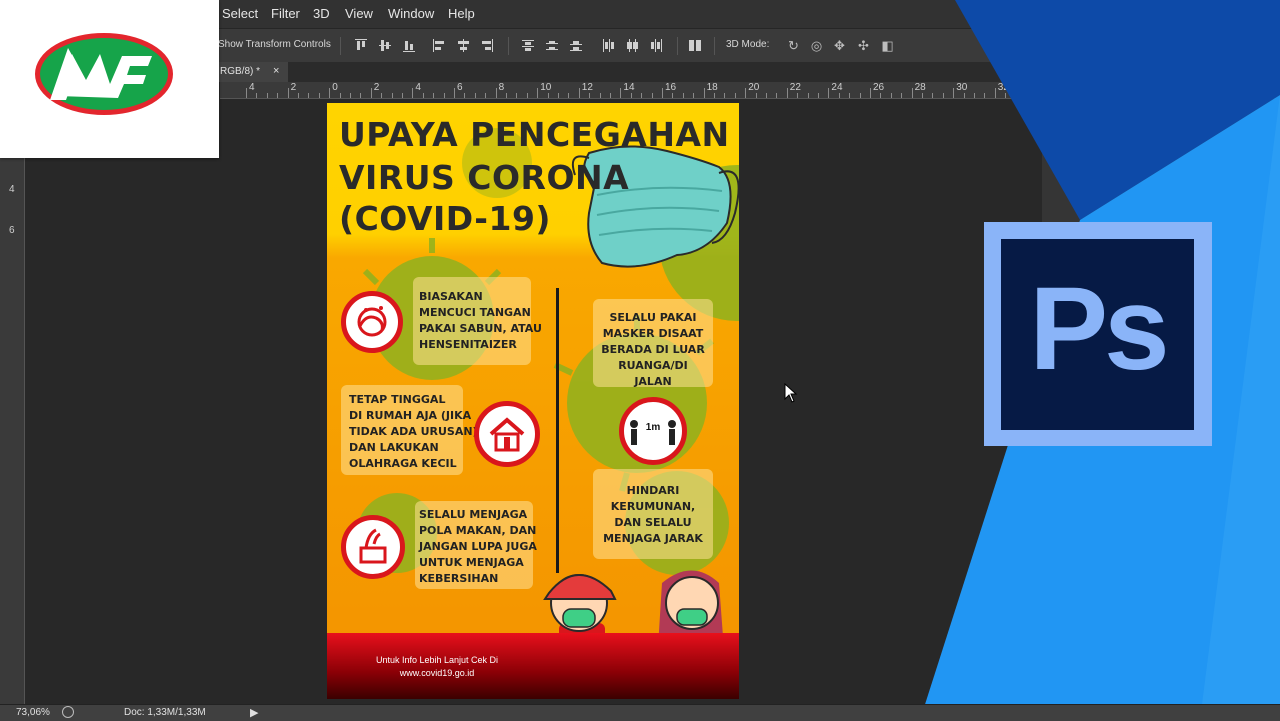 This screenshot has width=1280, height=721. What do you see at coordinates (837, 87) in the screenshot?
I see `ruler-label: 24` at bounding box center [837, 87].